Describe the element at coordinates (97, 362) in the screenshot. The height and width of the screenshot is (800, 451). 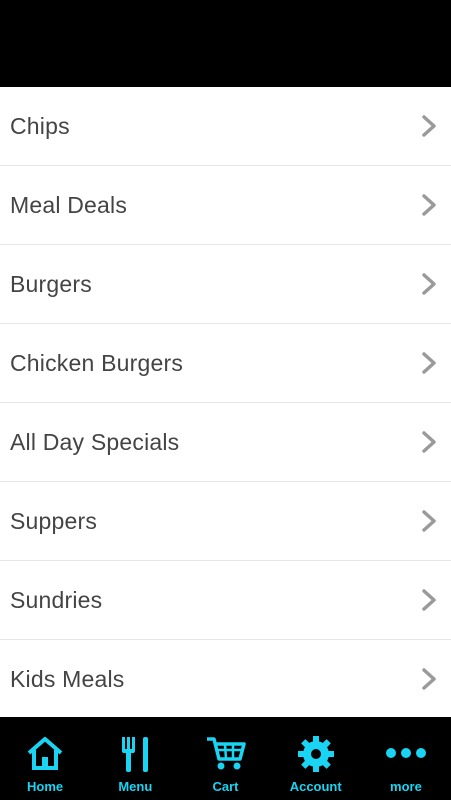
I see `menu-item-label: Chicken Burgers` at that location.